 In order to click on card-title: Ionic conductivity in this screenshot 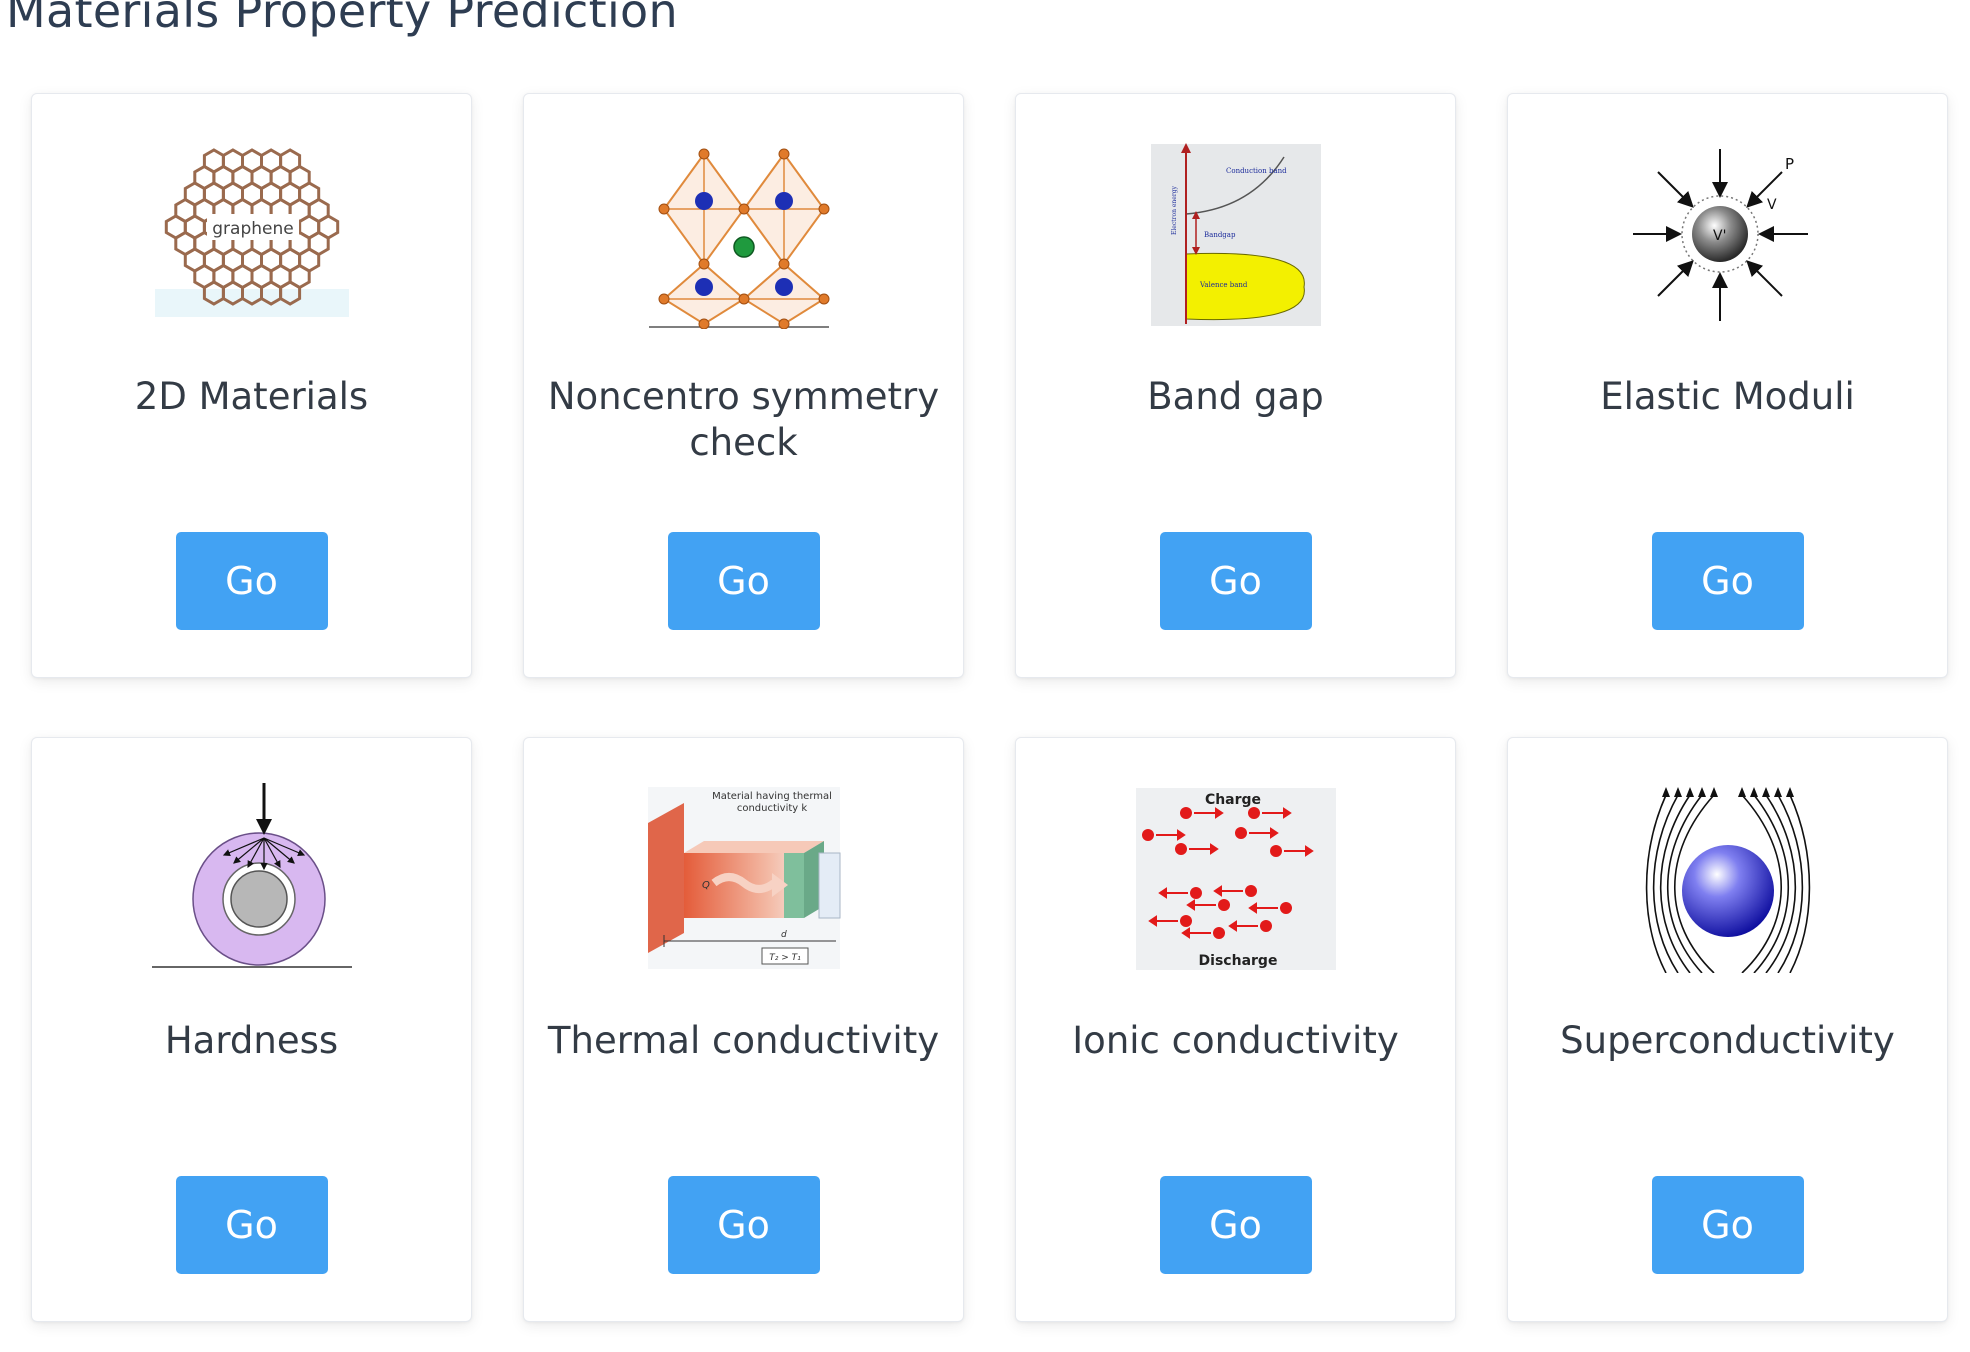, I will do `click(1235, 1040)`.